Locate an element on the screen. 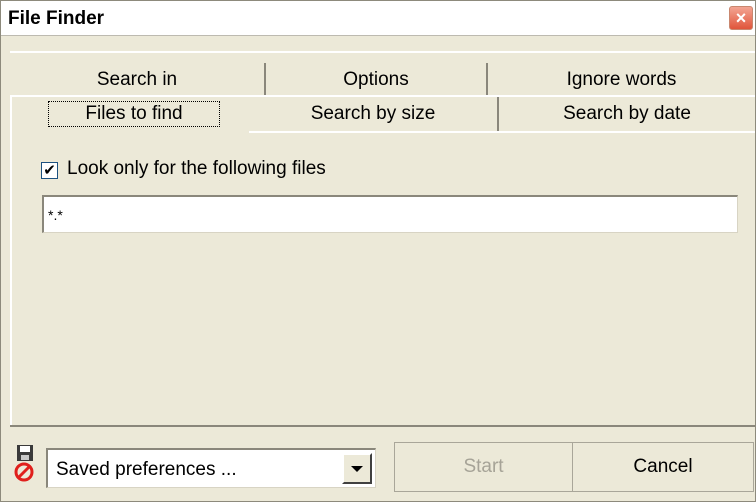  tab-label: Ignore words is located at coordinates (621, 79).